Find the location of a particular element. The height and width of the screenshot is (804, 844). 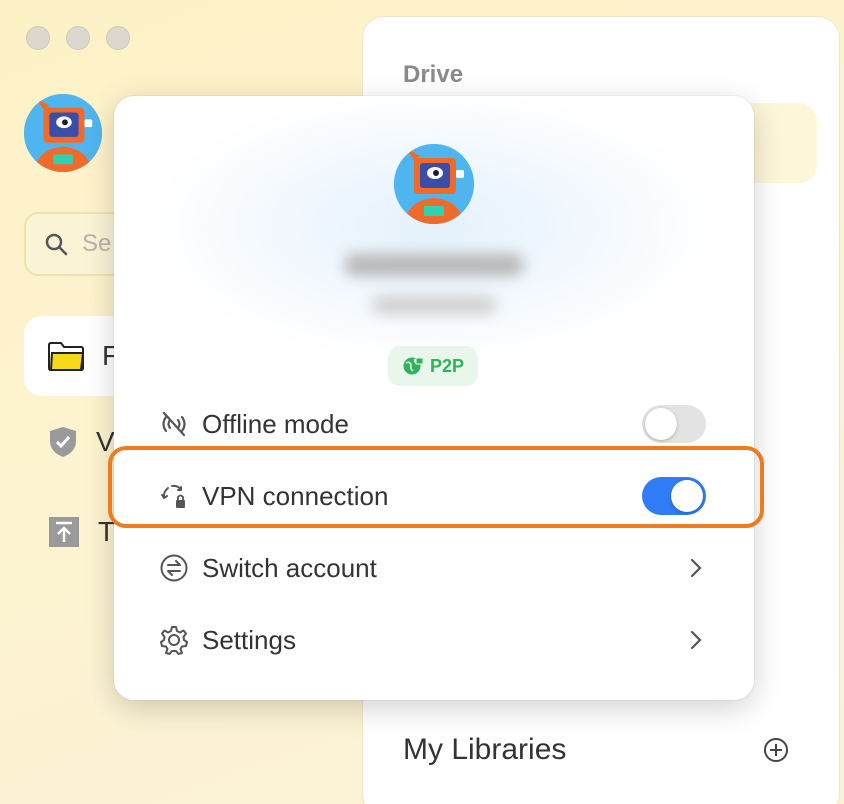

my-libraries-heading: My Libraries is located at coordinates (485, 749).